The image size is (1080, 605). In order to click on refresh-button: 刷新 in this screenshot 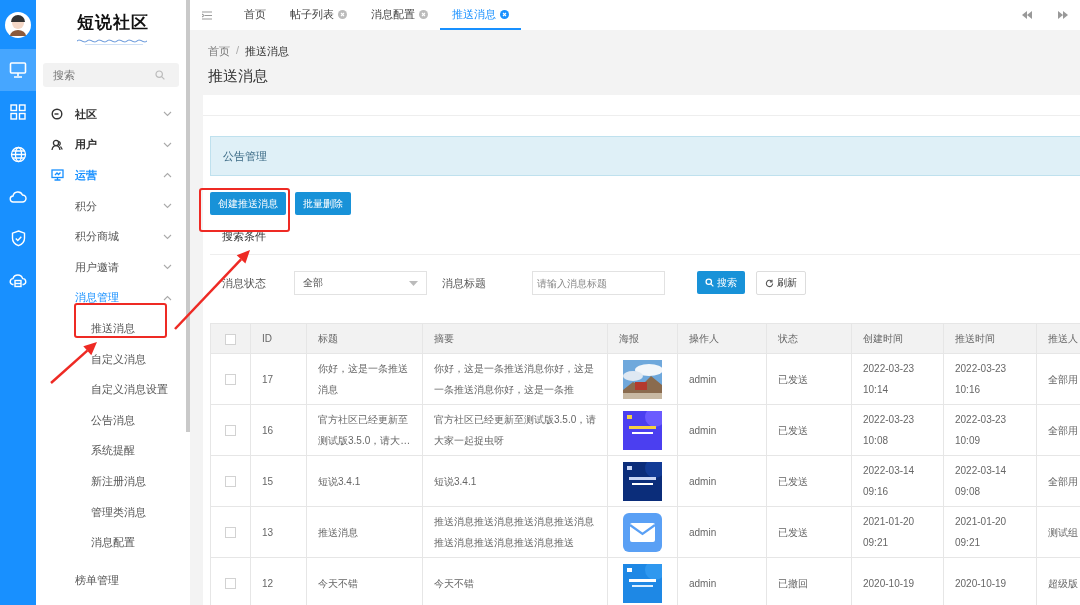, I will do `click(781, 283)`.